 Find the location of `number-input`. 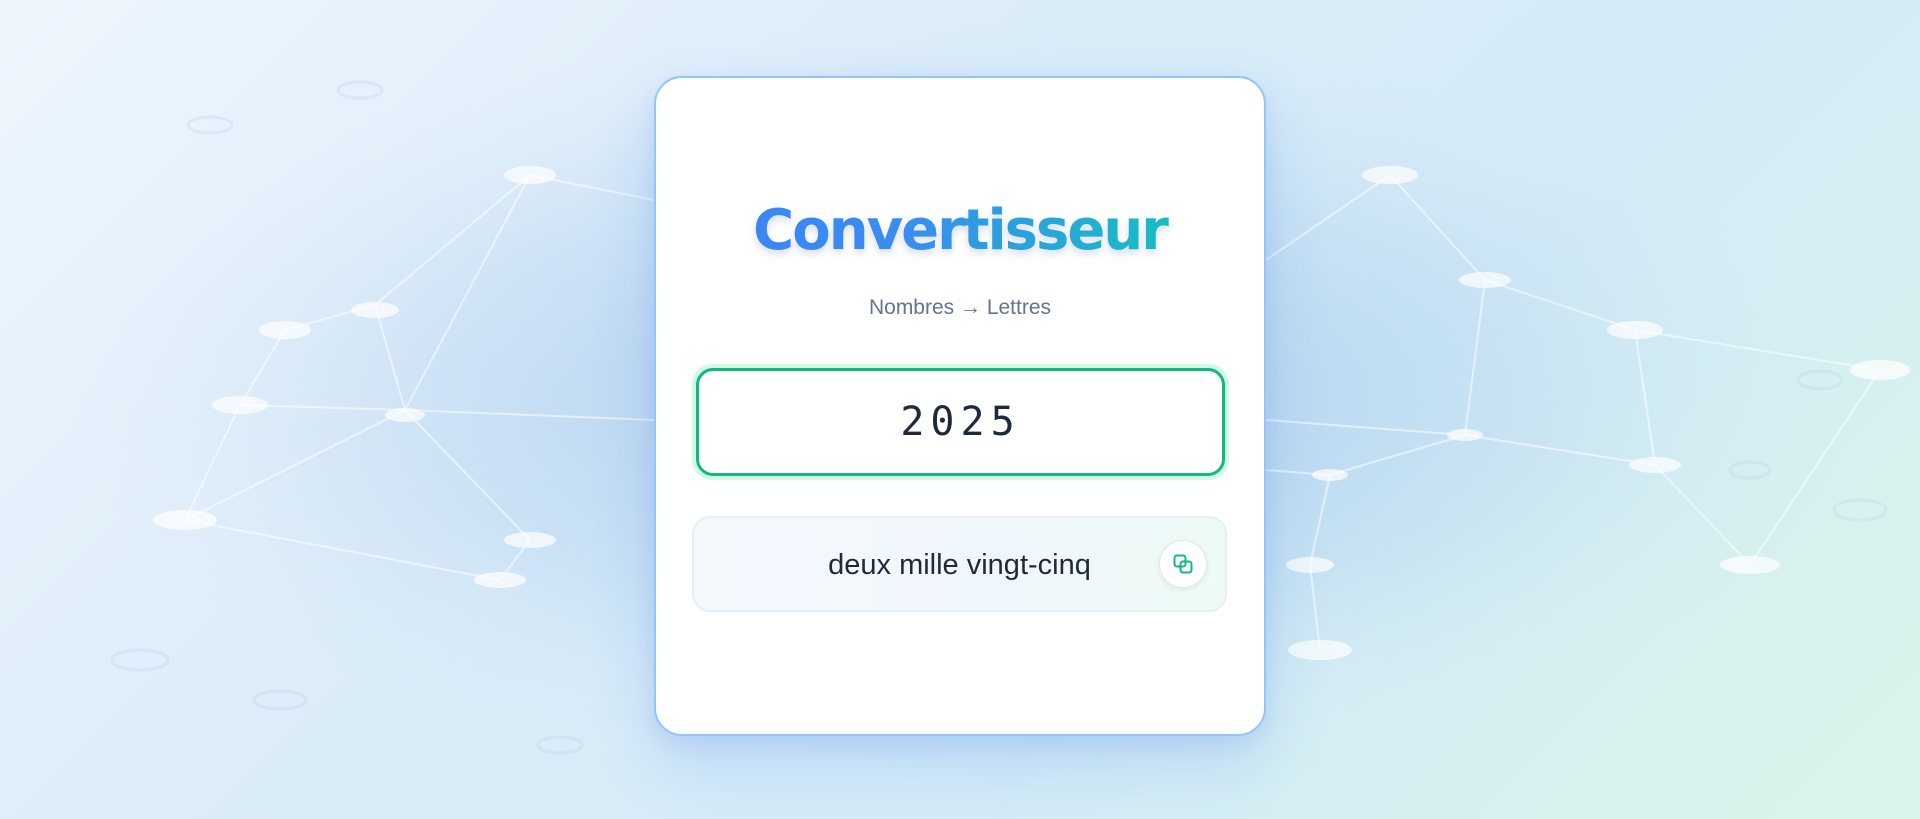

number-input is located at coordinates (960, 422).